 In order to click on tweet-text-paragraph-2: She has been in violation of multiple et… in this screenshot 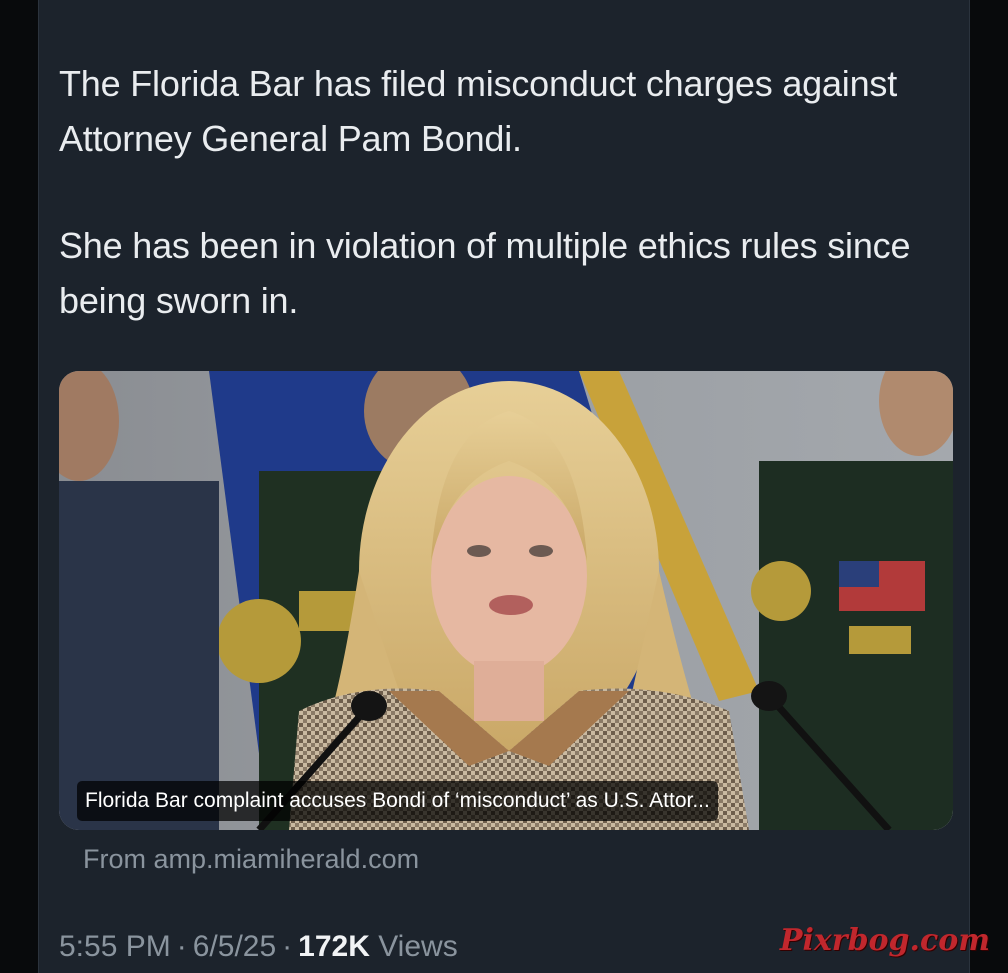, I will do `click(485, 273)`.